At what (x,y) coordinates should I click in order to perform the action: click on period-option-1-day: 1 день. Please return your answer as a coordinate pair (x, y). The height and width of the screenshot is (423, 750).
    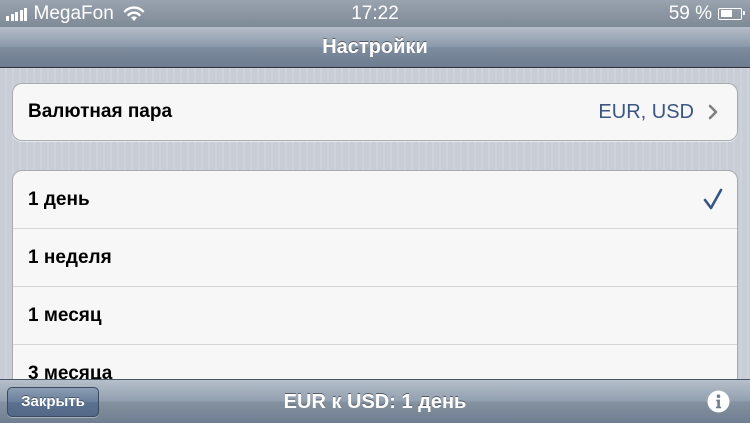
    Looking at the image, I should click on (375, 200).